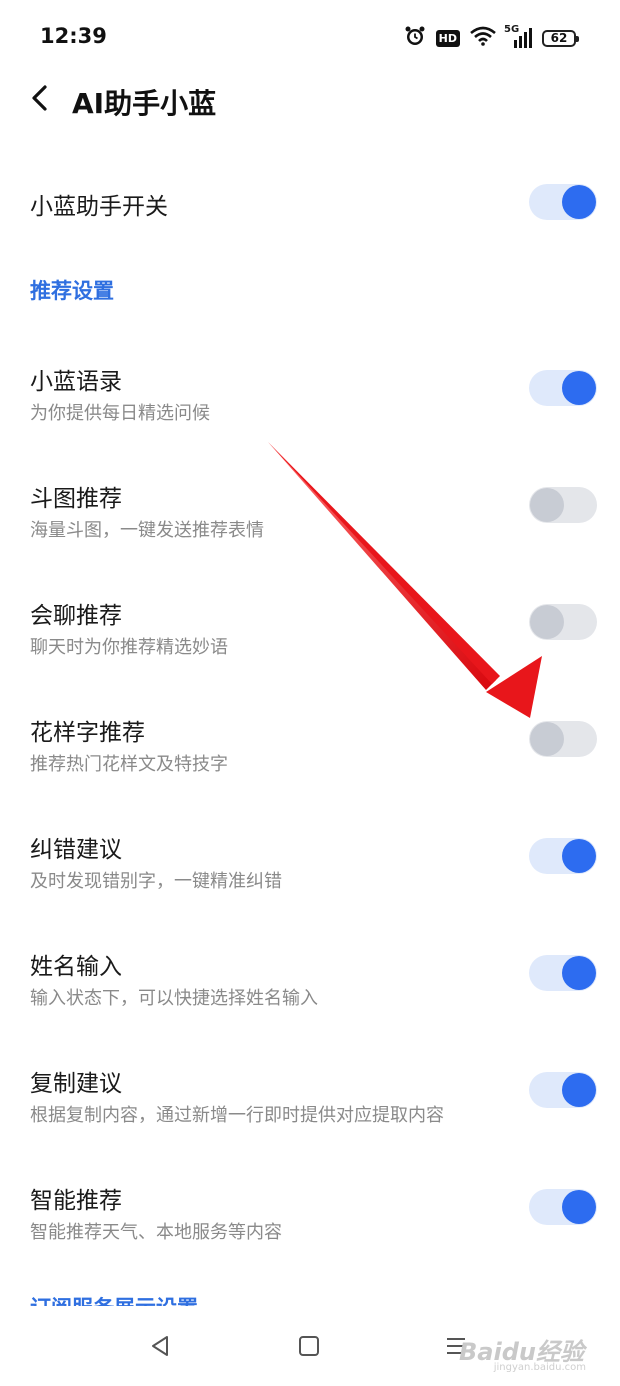 The height and width of the screenshot is (1386, 620). Describe the element at coordinates (120, 413) in the screenshot. I see `setting-subtitle: 为你提供每日精选问候` at that location.